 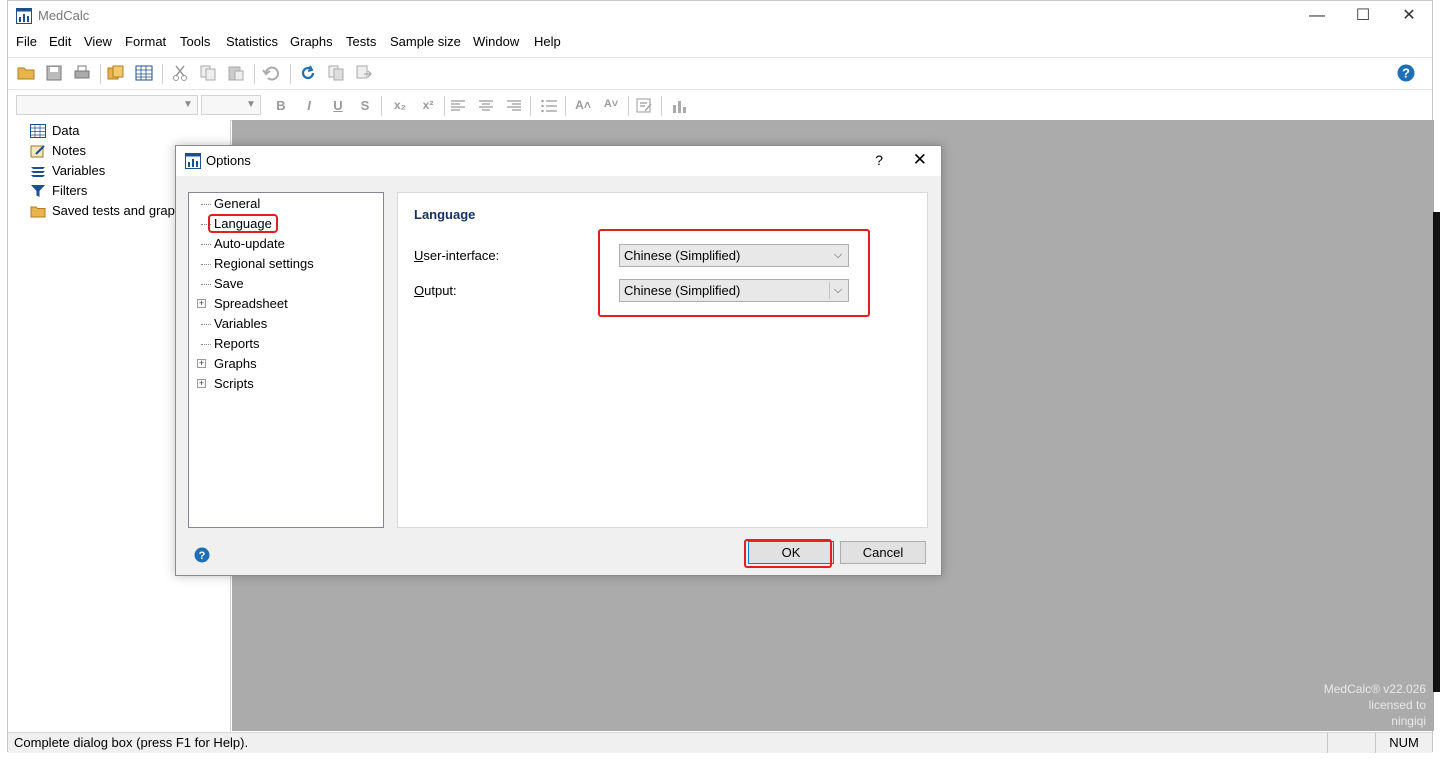 What do you see at coordinates (1363, 16) in the screenshot?
I see `maximize-button: ☐` at bounding box center [1363, 16].